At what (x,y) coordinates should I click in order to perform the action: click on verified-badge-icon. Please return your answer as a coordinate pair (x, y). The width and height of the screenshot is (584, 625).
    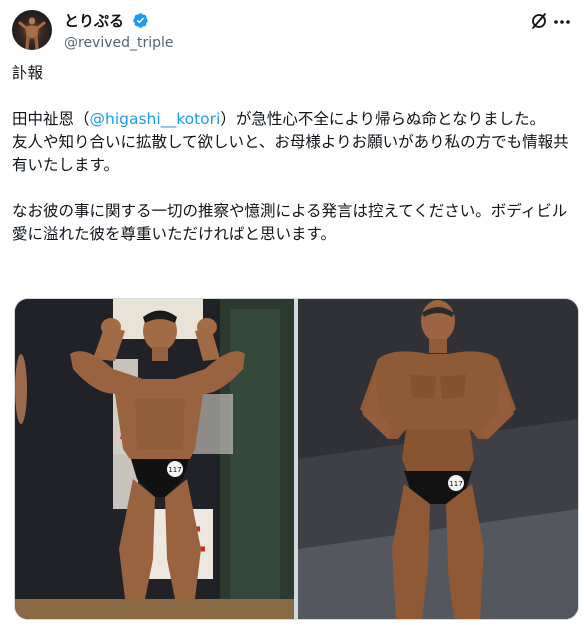
    Looking at the image, I should click on (140, 22).